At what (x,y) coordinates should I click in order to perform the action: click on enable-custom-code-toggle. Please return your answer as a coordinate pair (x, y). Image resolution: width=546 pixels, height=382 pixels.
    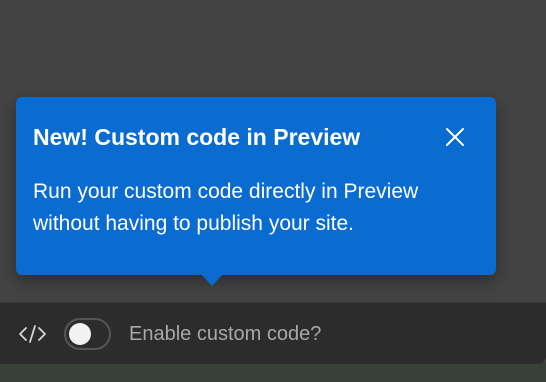
    Looking at the image, I should click on (87, 334).